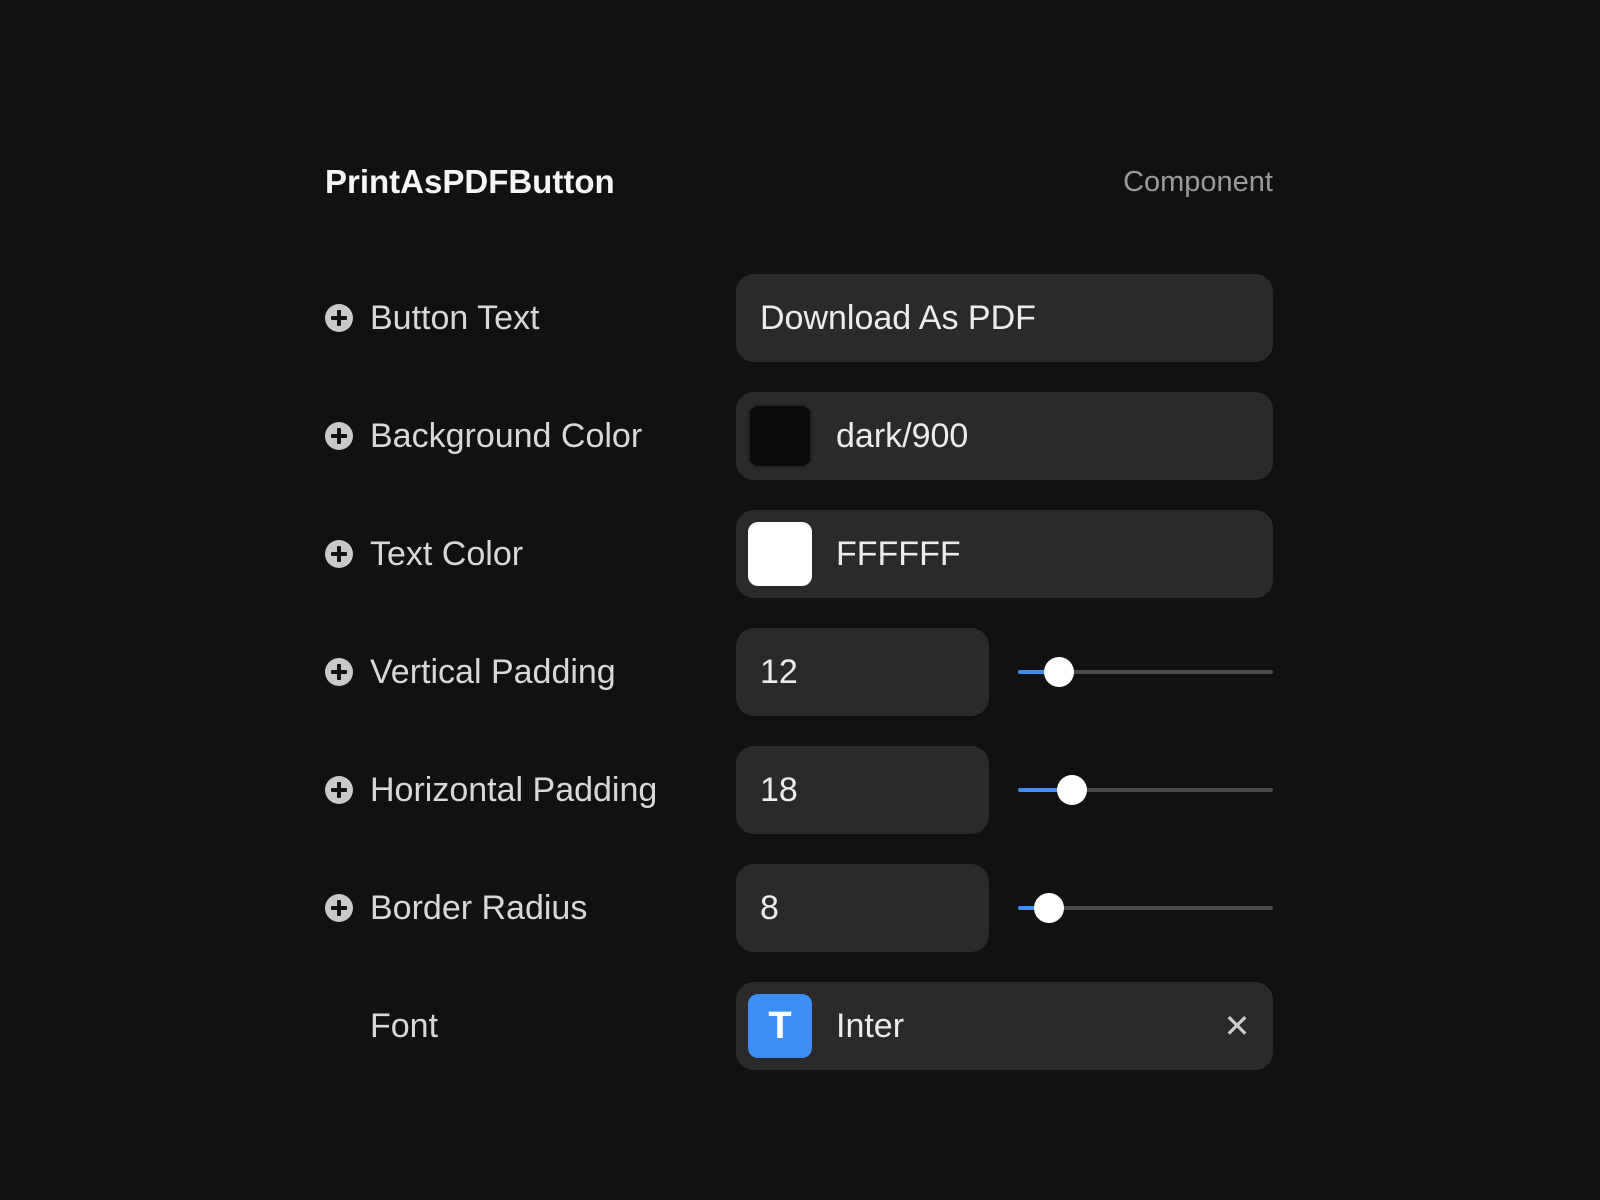  I want to click on property-label-text: Text Color, so click(447, 553).